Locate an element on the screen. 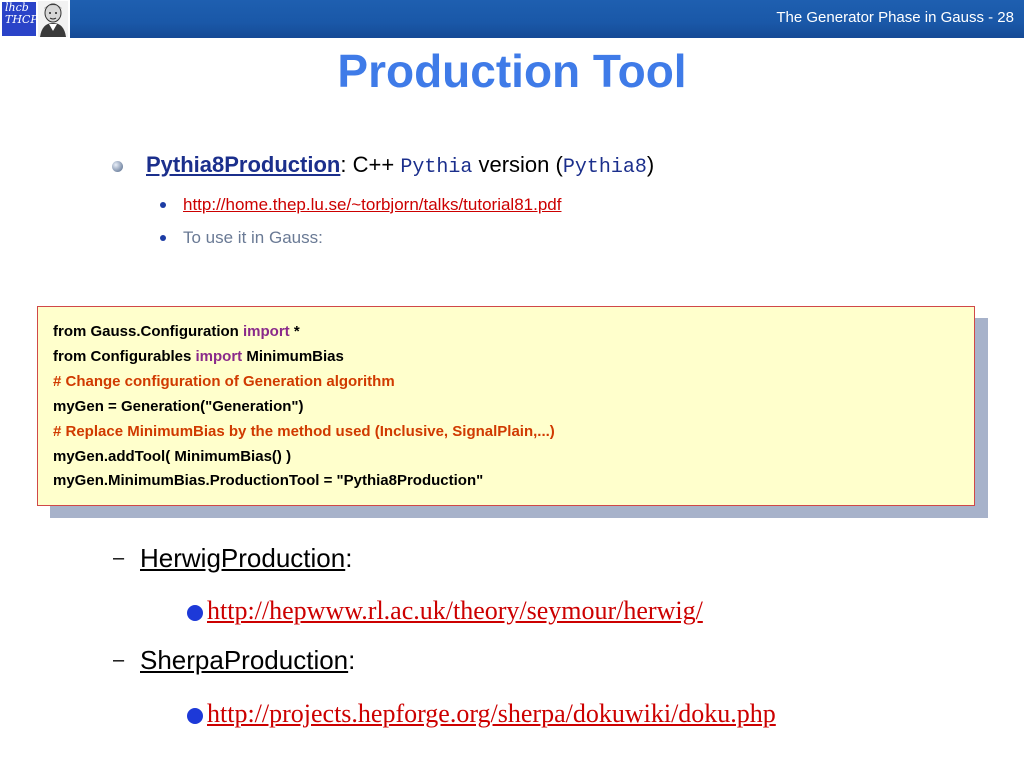 This screenshot has height=768, width=1024. code-line-1: from Gauss.Configuration import * is located at coordinates (176, 331).